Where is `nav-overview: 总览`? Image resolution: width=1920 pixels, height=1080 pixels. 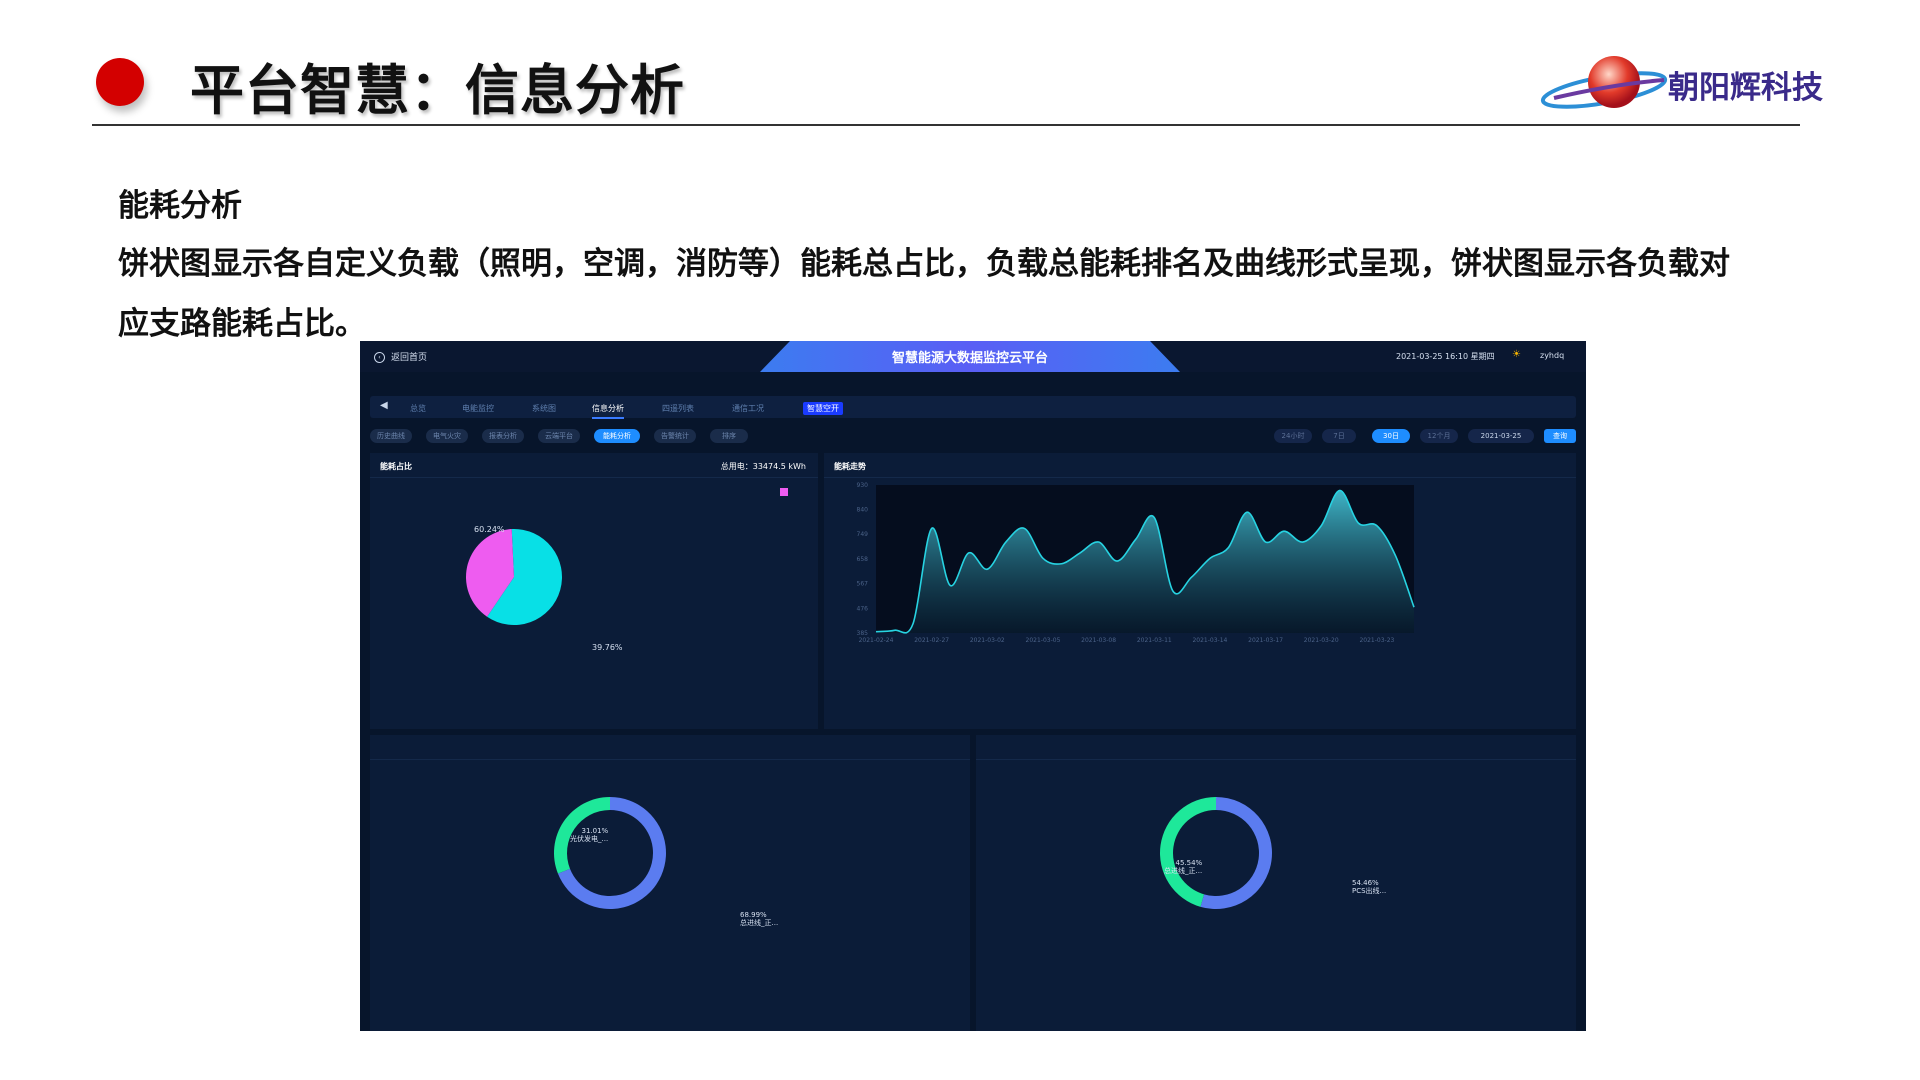
nav-overview: 总览 is located at coordinates (418, 408).